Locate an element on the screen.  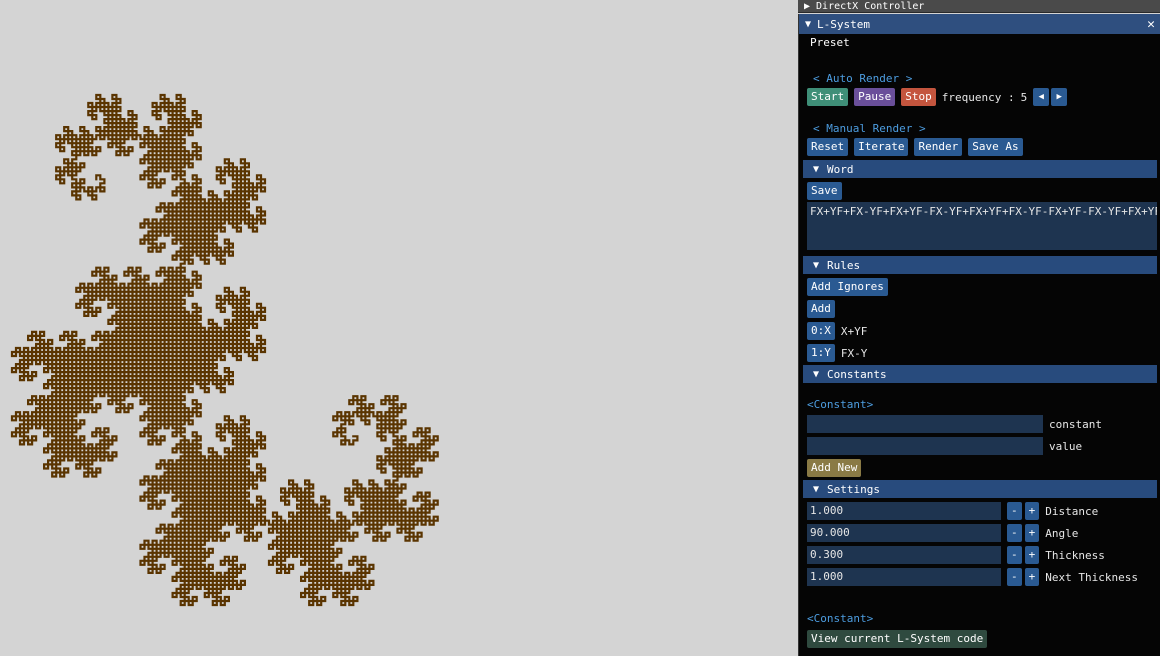
reset-button: Reset is located at coordinates (828, 147).